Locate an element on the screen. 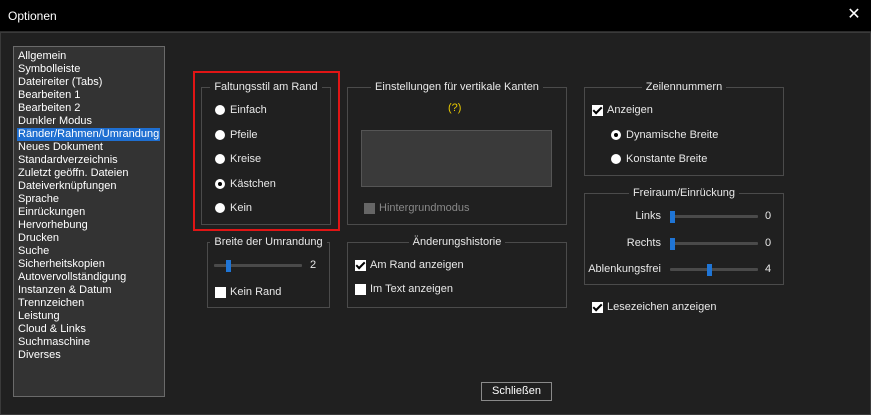 The width and height of the screenshot is (871, 415). category-item: Symbolleiste is located at coordinates (49, 69).